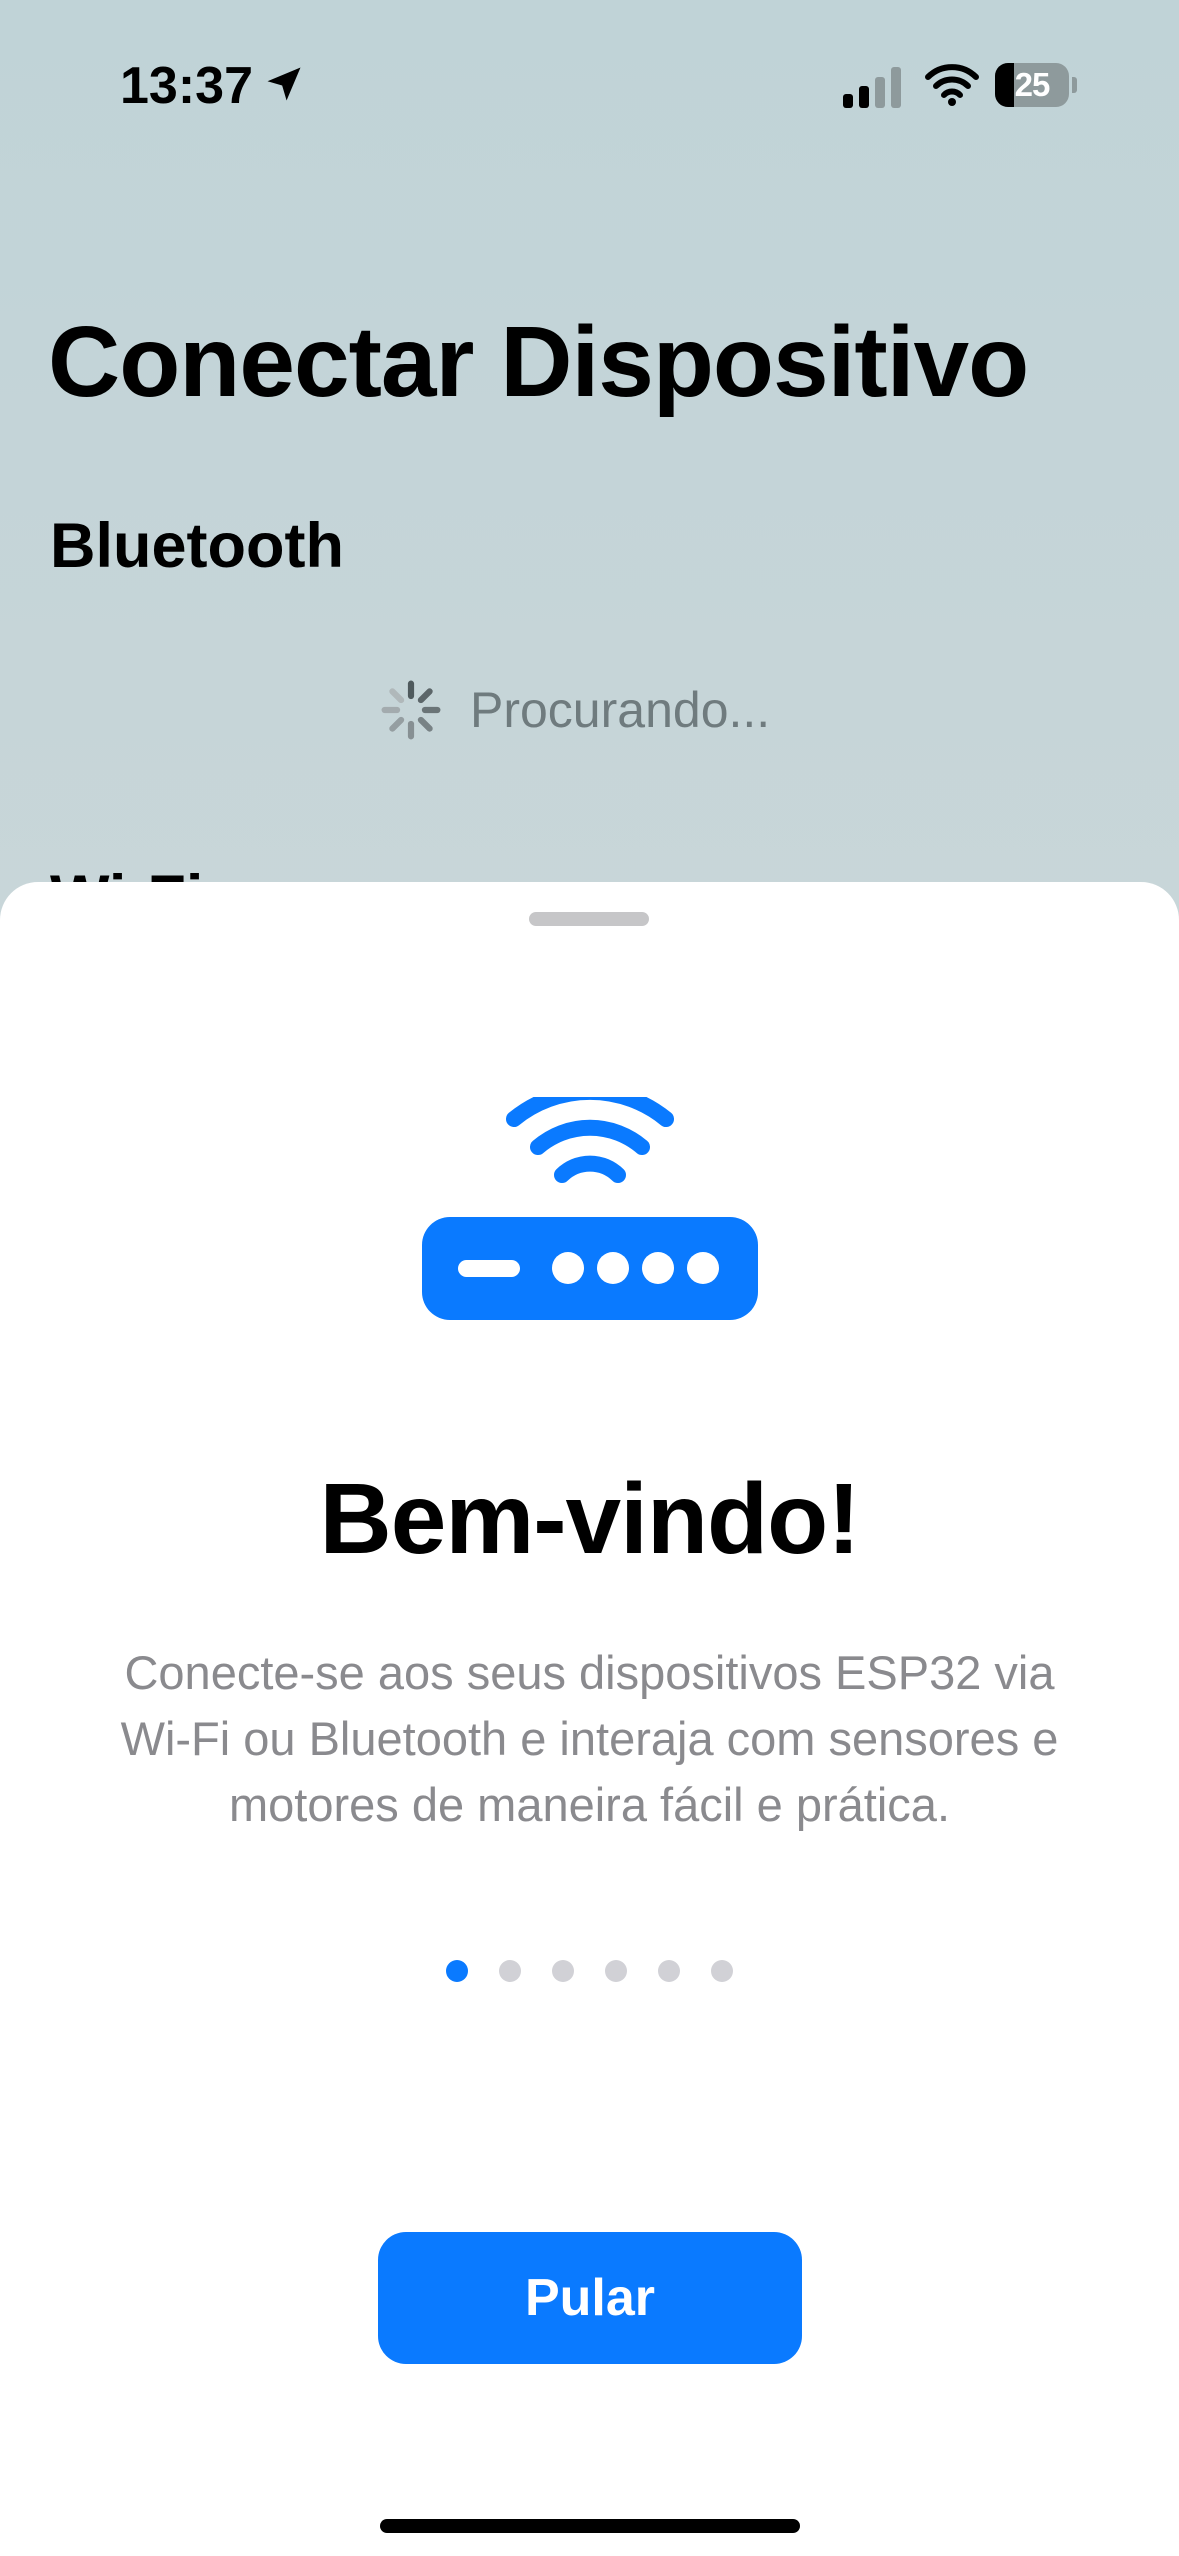  Describe the element at coordinates (197, 546) in the screenshot. I see `bluetooth-section-header: Bluetooth` at that location.